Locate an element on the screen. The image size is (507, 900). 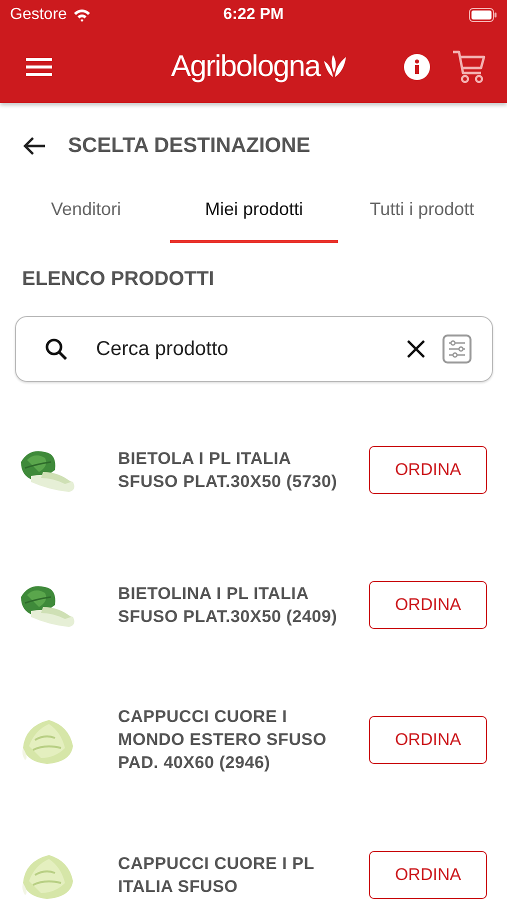
page-title: SCELTA DESTINAZIONE is located at coordinates (189, 146).